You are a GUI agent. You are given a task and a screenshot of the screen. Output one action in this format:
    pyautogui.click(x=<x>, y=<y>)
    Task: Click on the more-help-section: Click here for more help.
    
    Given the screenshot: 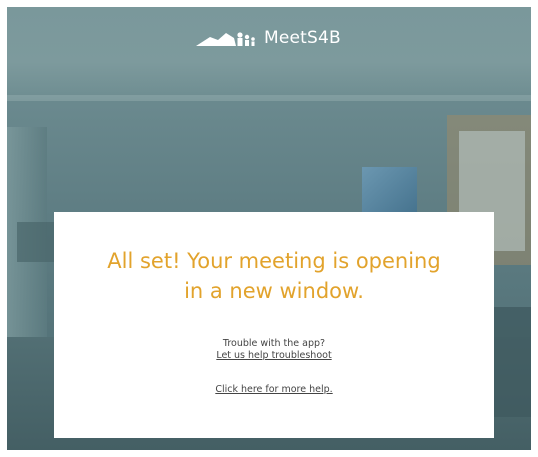 What is the action you would take?
    pyautogui.click(x=274, y=390)
    